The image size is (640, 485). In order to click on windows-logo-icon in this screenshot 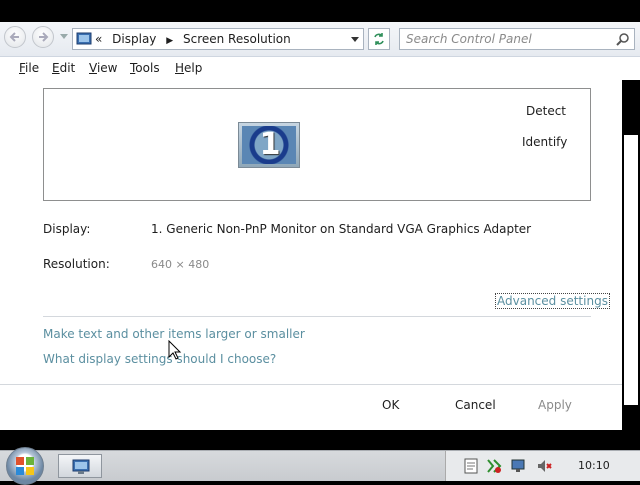, I will do `click(25, 466)`.